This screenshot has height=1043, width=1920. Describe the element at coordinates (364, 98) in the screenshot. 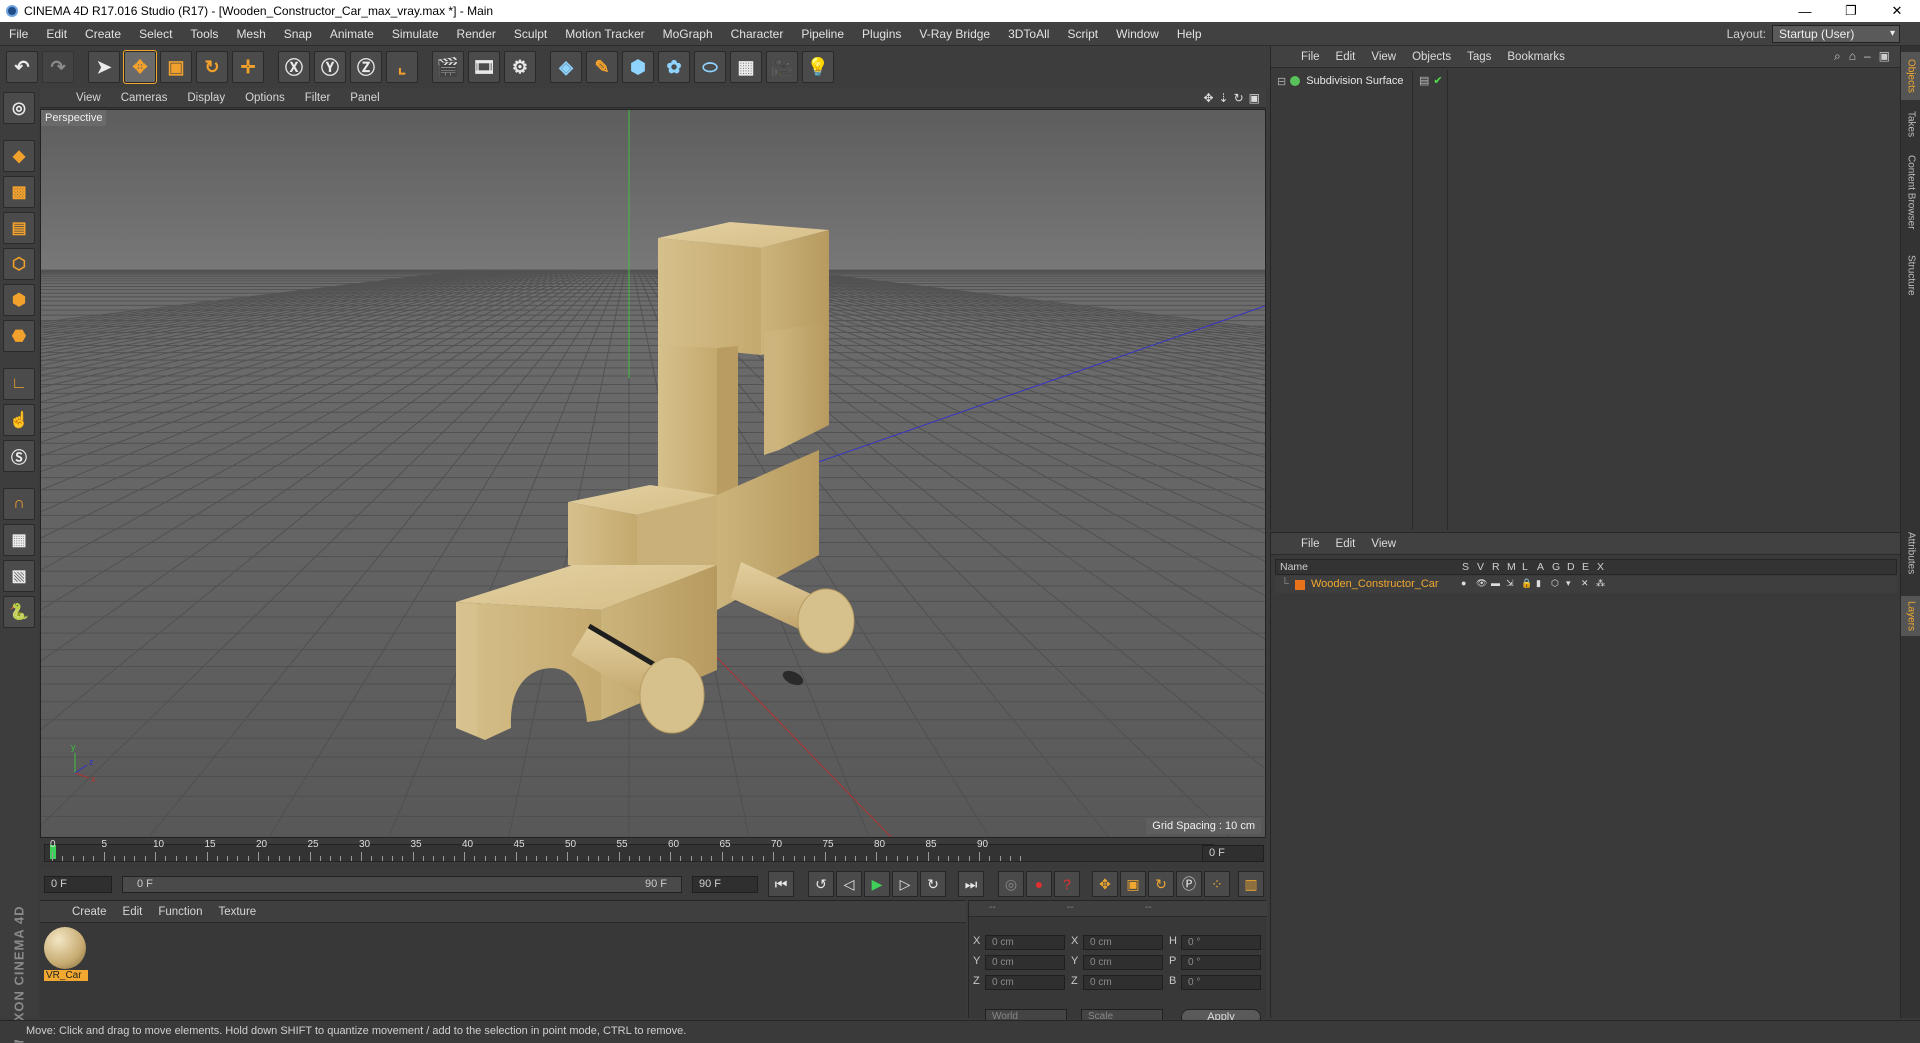

I see `viewport-menu-panel: Panel` at that location.